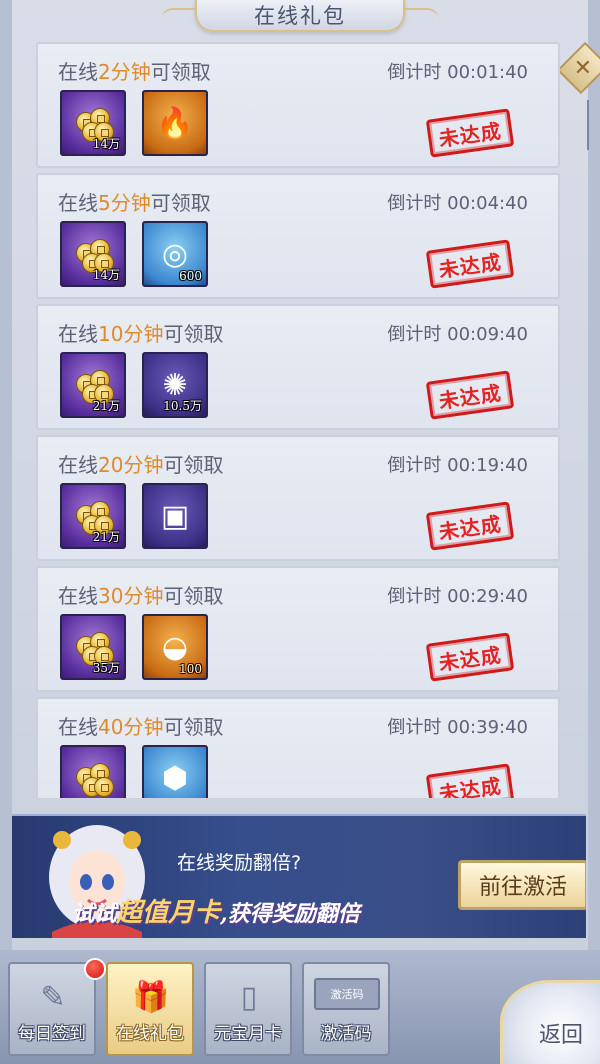 Image resolution: width=600 pixels, height=1064 pixels. I want to click on code-badge-icon: 激活码, so click(347, 994).